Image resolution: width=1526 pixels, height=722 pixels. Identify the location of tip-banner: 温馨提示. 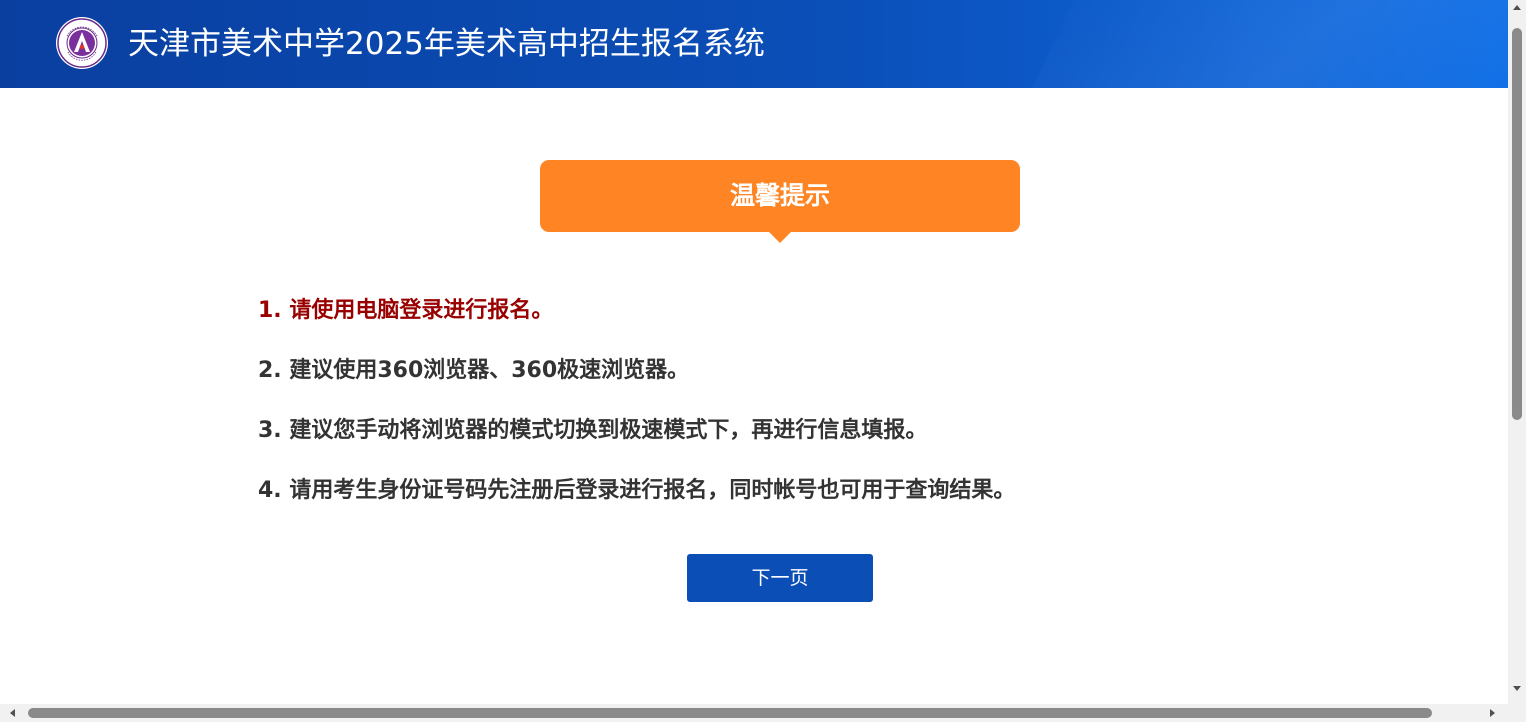
(780, 201).